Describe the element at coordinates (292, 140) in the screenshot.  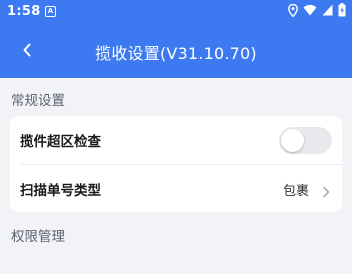
I see `toggle-knob` at that location.